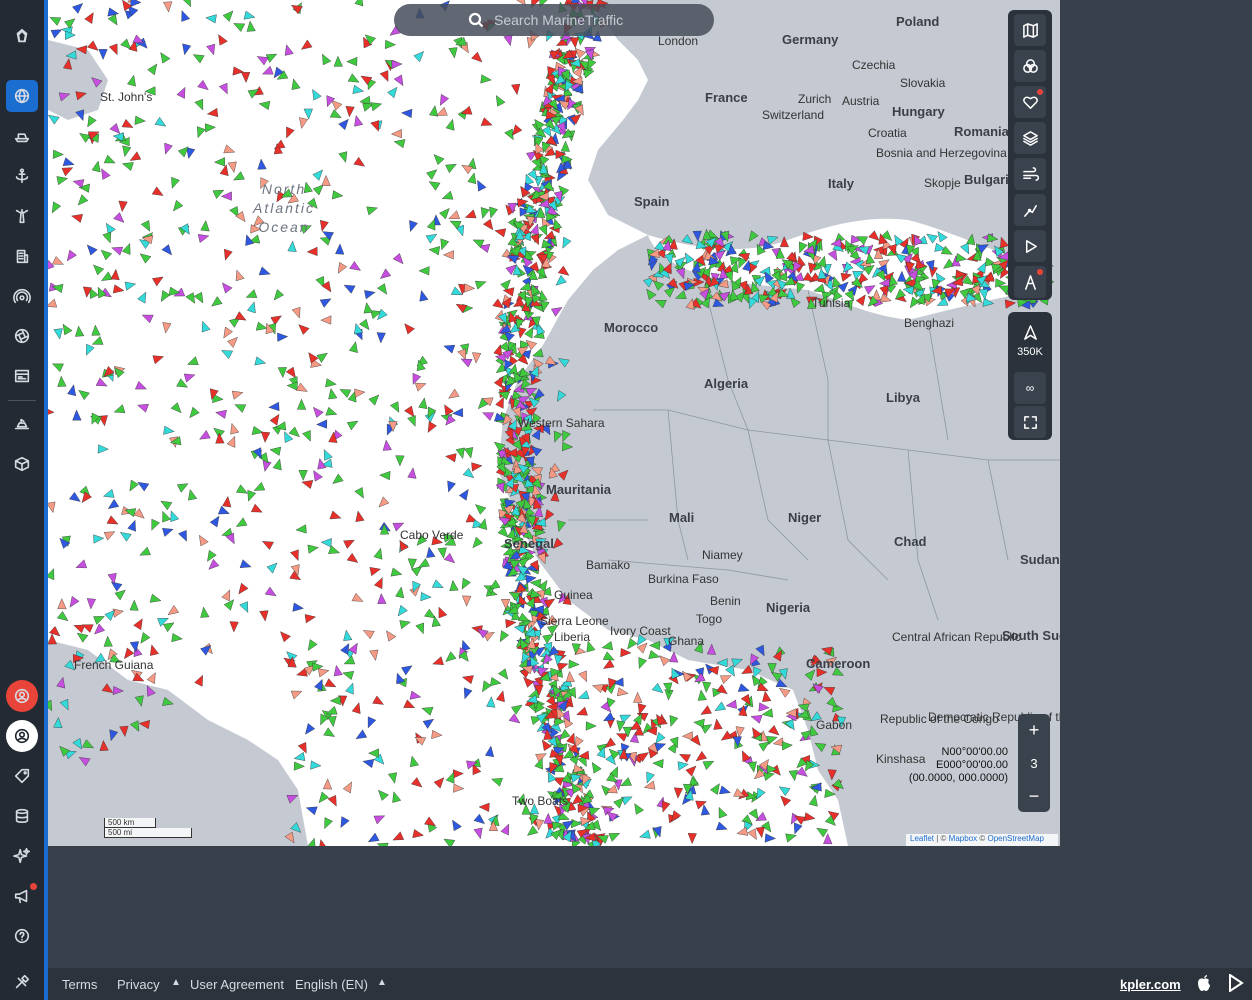 This screenshot has width=1252, height=1000. Describe the element at coordinates (22, 296) in the screenshot. I see `radar-icon` at that location.